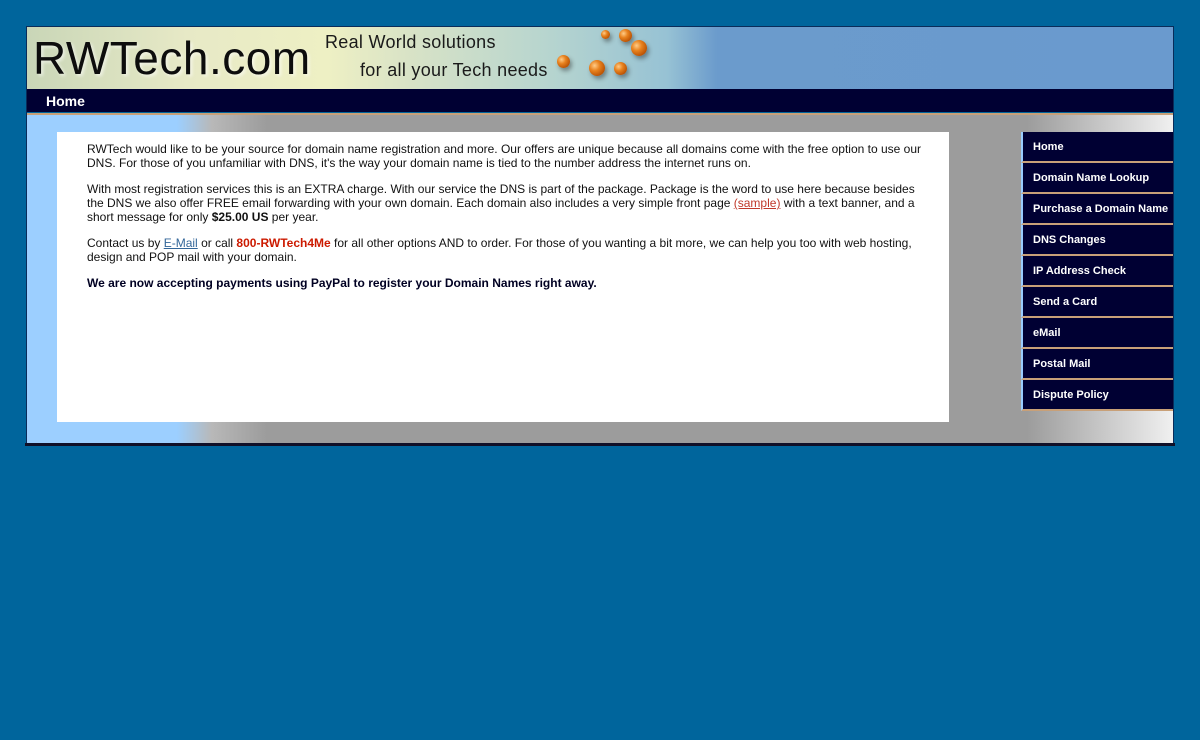  What do you see at coordinates (1097, 364) in the screenshot?
I see `sidebar-item-postal-mail: Postal Mail` at bounding box center [1097, 364].